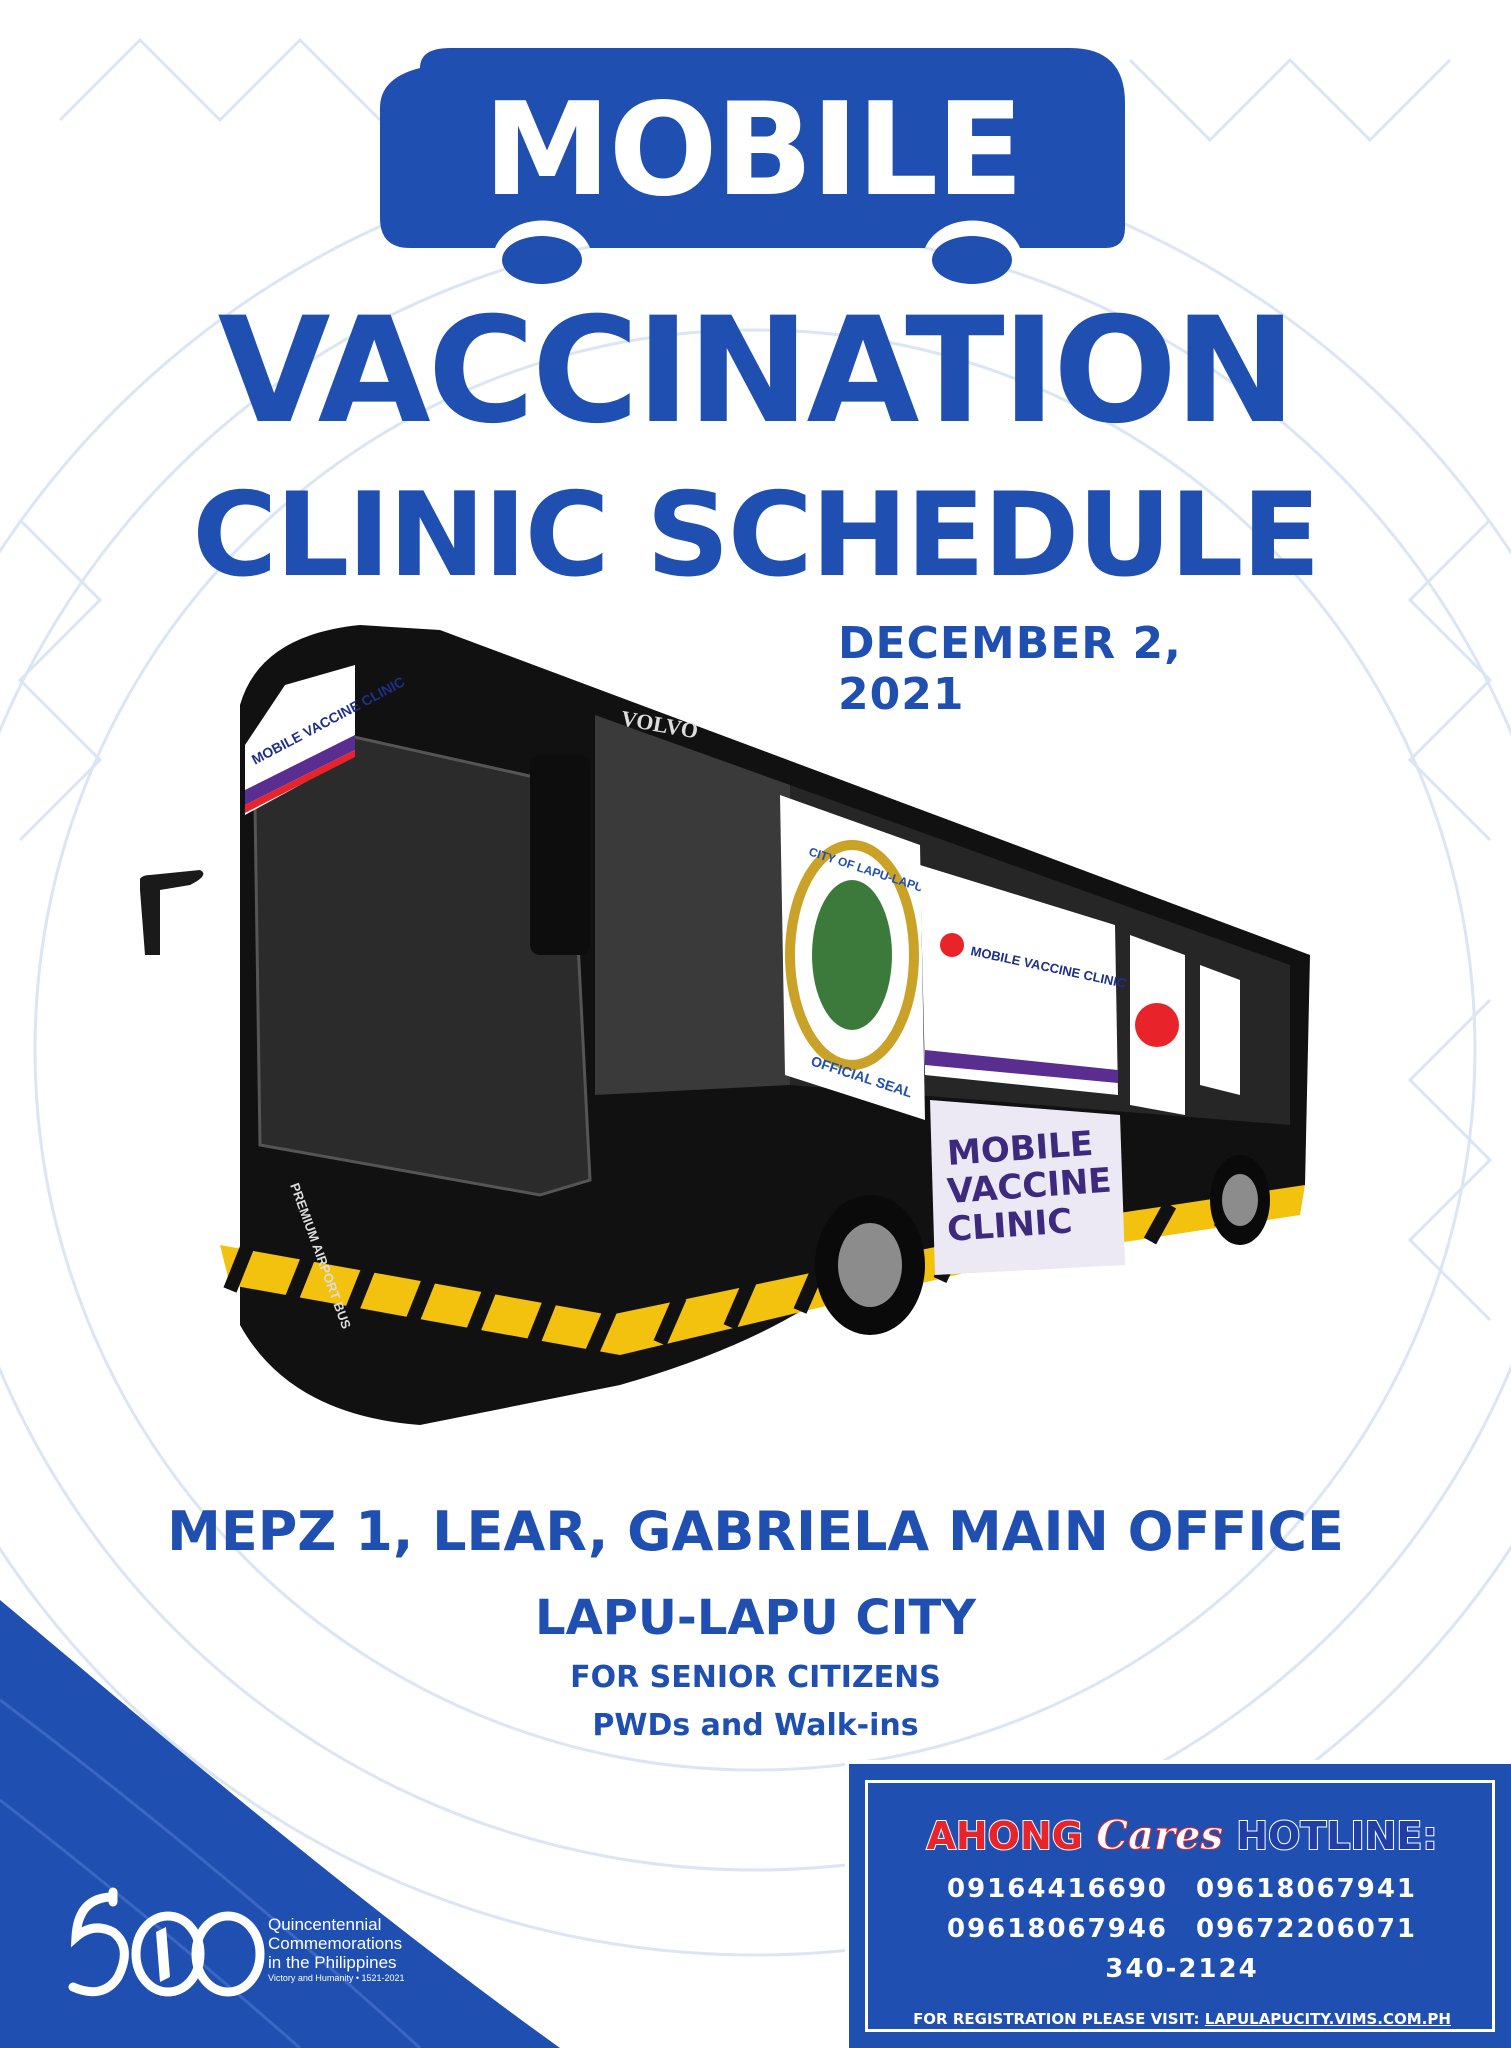  What do you see at coordinates (1027, 1187) in the screenshot?
I see `big-vaccine-banner: MOBILE VACCINE CLINIC` at bounding box center [1027, 1187].